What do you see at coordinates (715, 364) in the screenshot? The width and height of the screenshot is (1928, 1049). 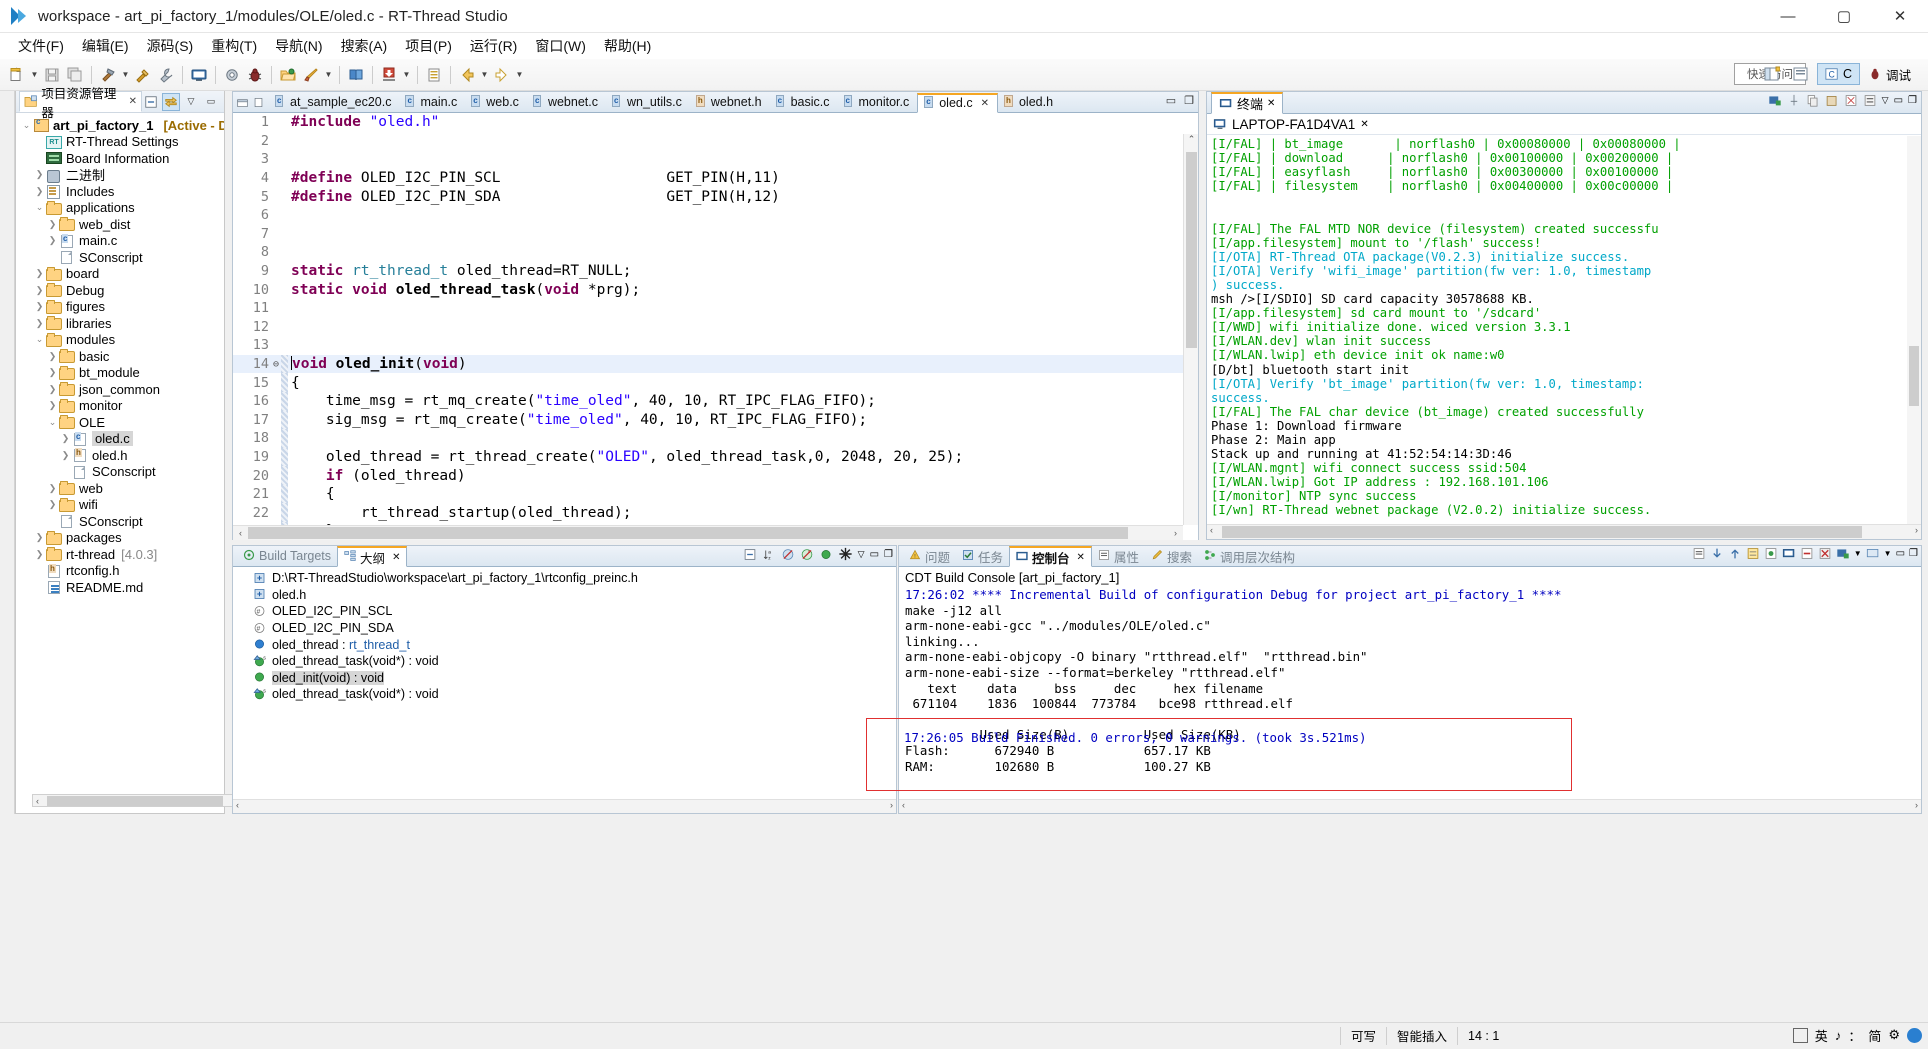 I see `code-line: 14⊖void oled_init(void)` at bounding box center [715, 364].